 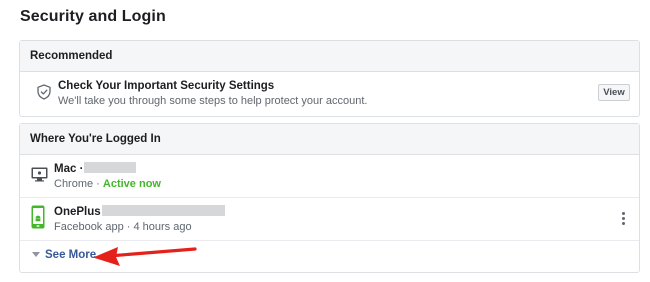 What do you see at coordinates (69, 169) in the screenshot?
I see `device-label: Mac ·` at bounding box center [69, 169].